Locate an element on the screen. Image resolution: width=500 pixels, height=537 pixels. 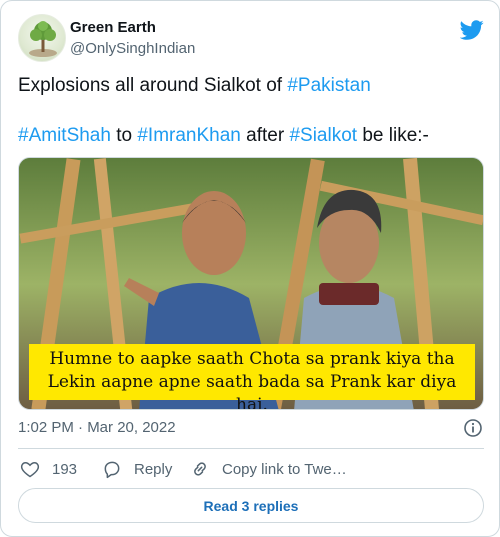
reply-label: Reply is located at coordinates (153, 469).